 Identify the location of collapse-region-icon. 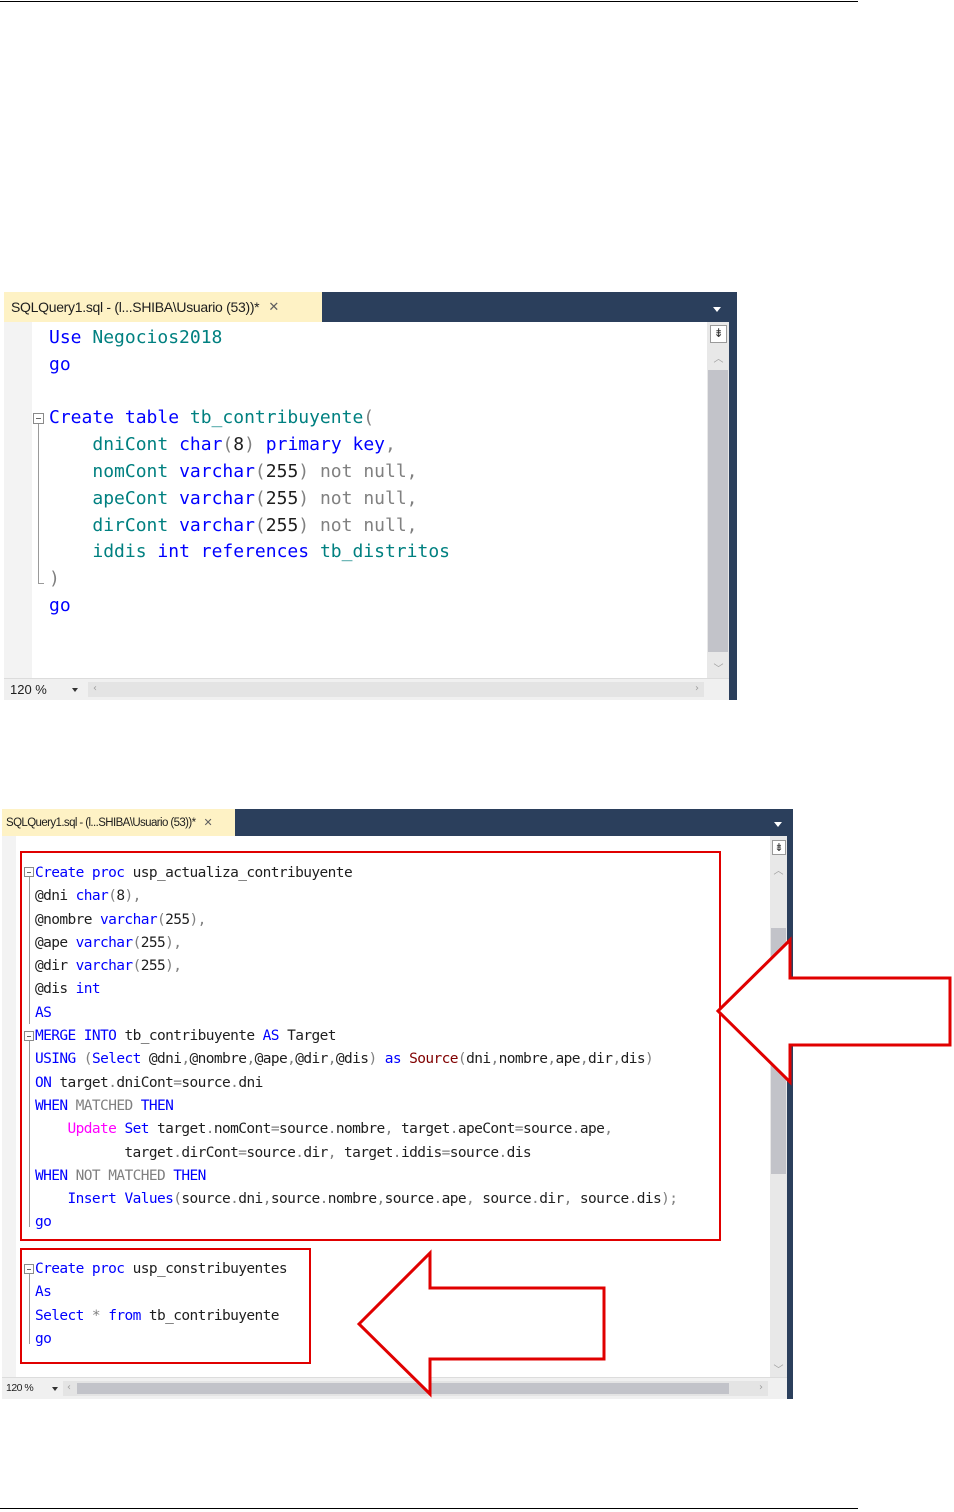
(38, 418).